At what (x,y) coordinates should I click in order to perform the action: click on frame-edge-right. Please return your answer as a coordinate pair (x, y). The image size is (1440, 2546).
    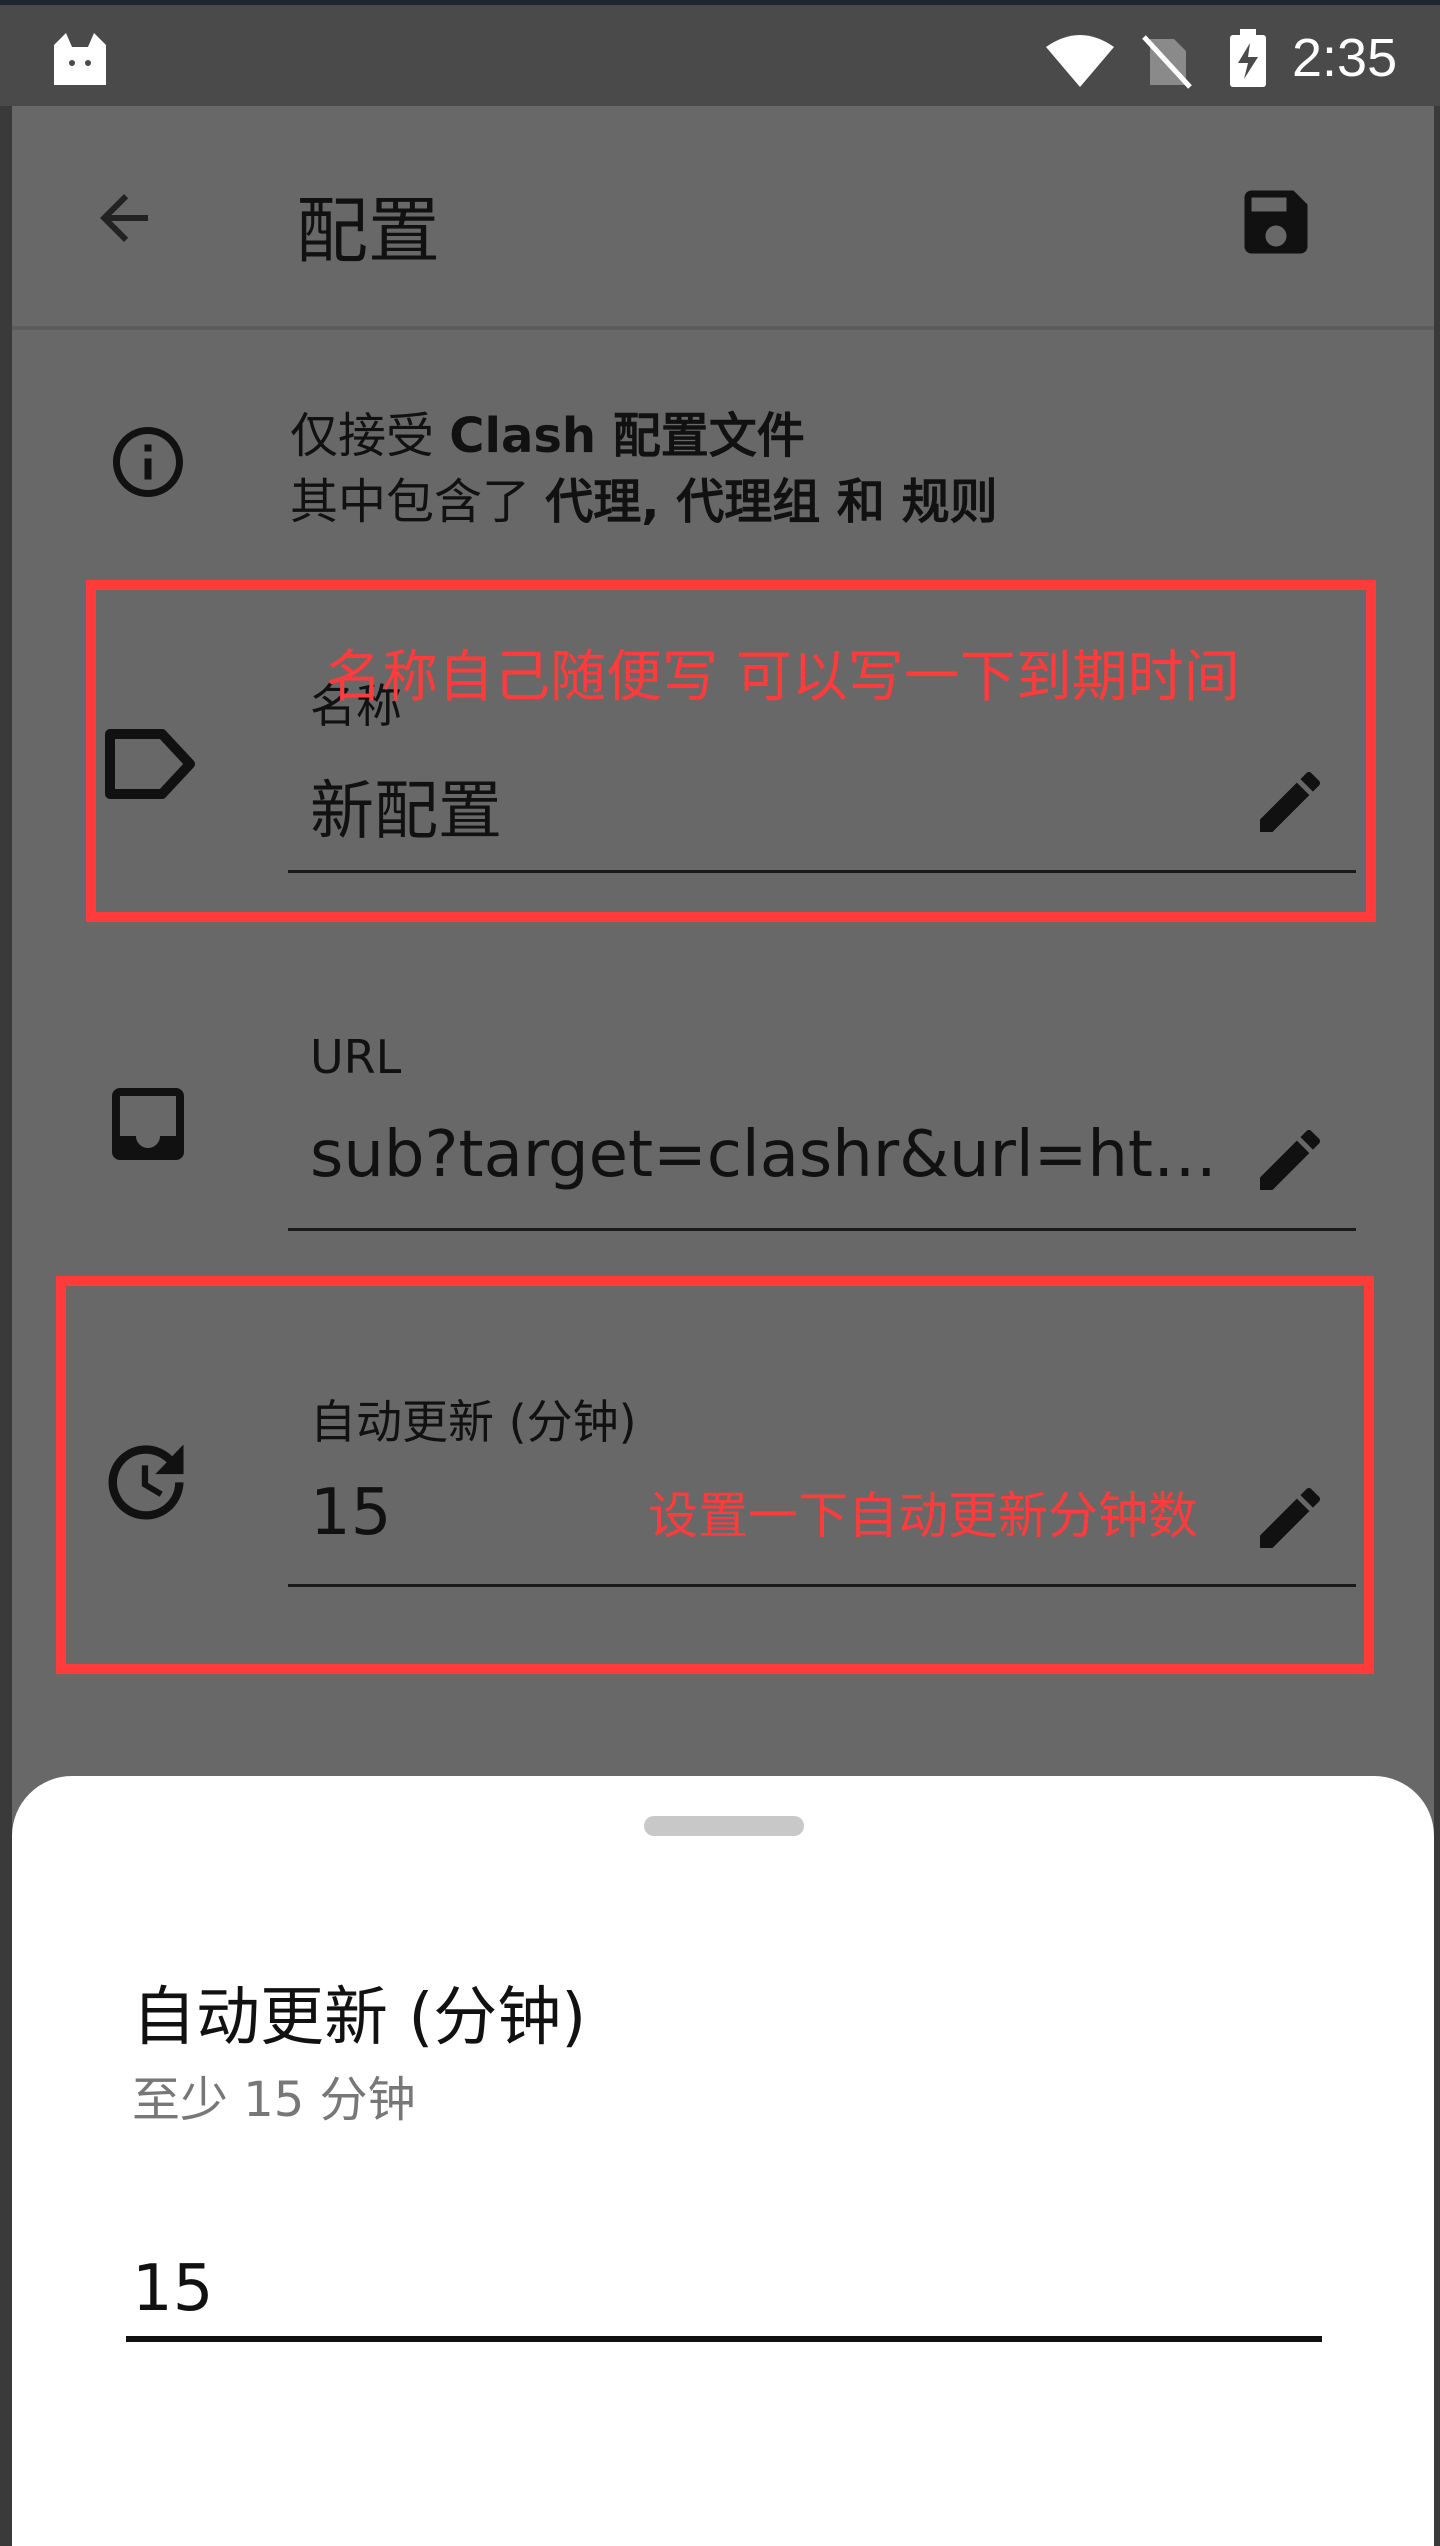
    Looking at the image, I should click on (1437, 1326).